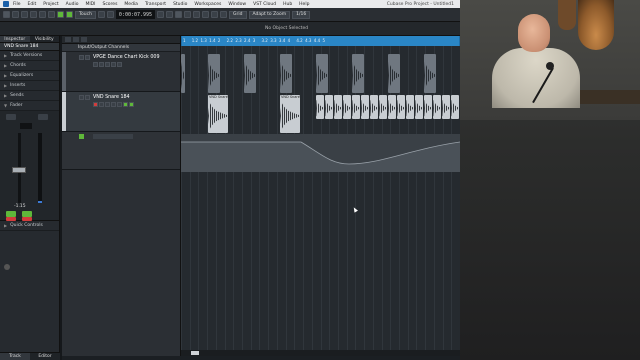 Image resolution: width=640 pixels, height=360 pixels. Describe the element at coordinates (195, 353) in the screenshot. I see `scrollbar-thumb` at that location.